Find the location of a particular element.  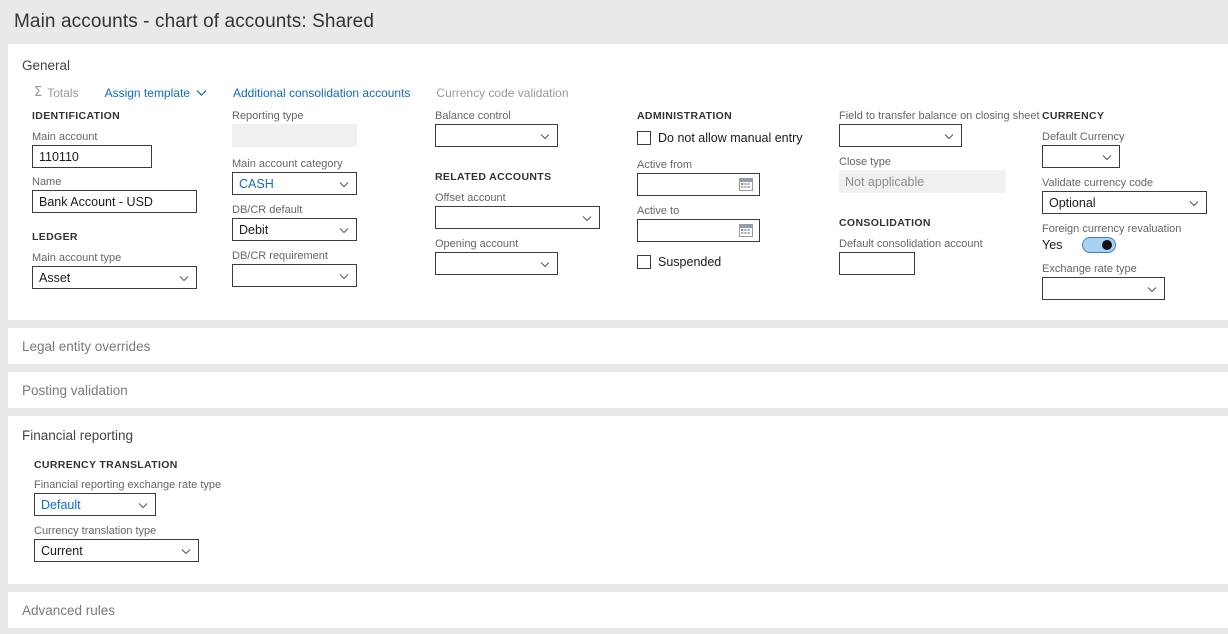

offset-account-select is located at coordinates (517, 217).